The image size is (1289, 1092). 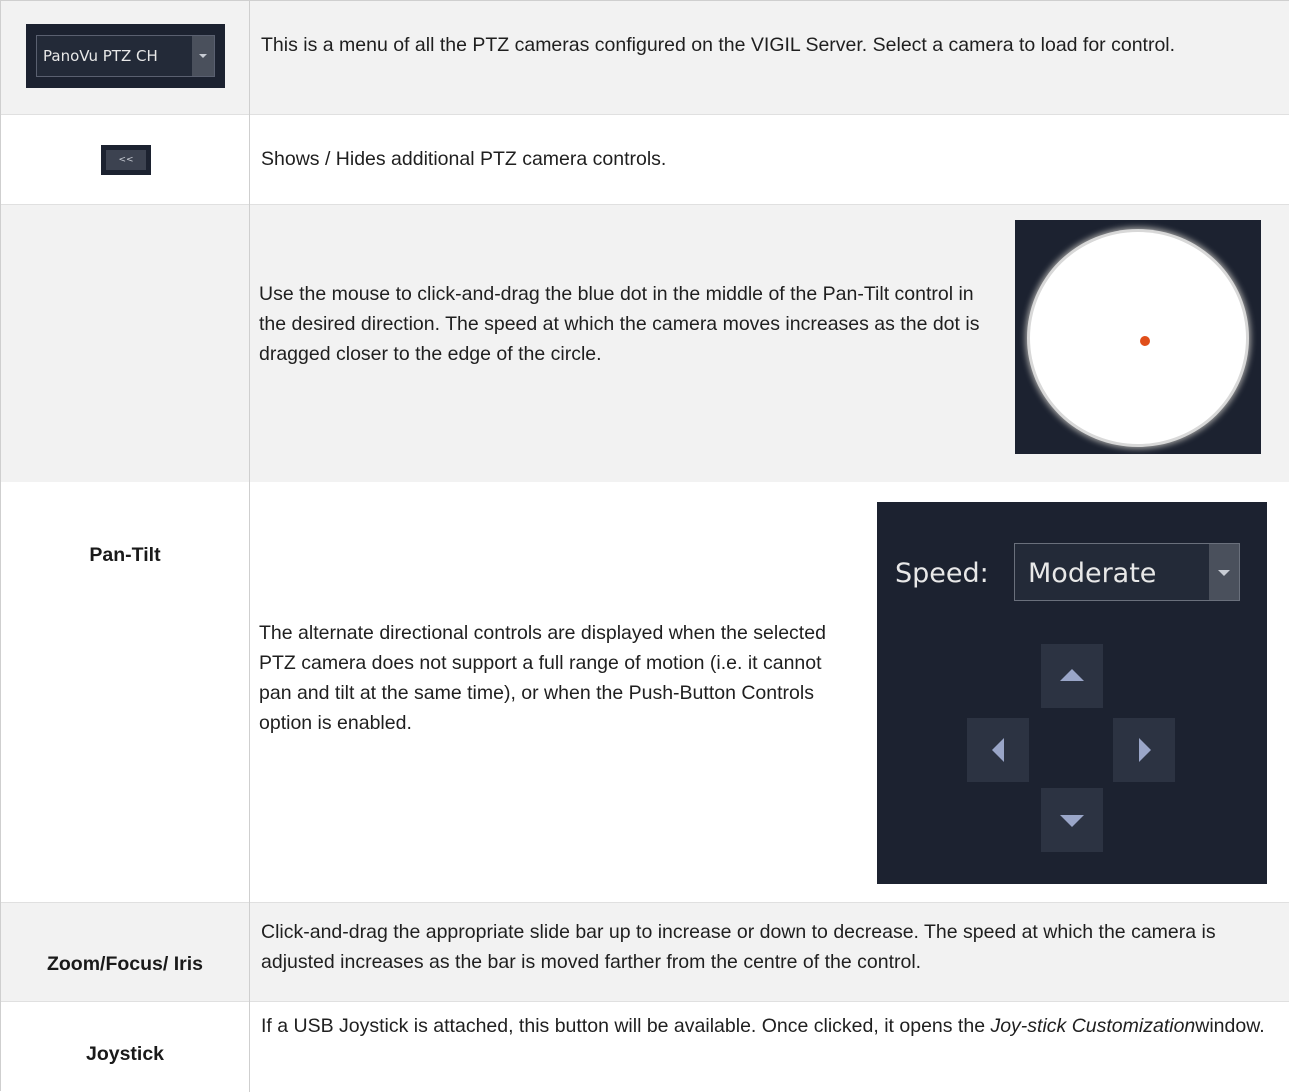 I want to click on camera-select-dropdown: PanoVu PTZ CH, so click(x=125, y=56).